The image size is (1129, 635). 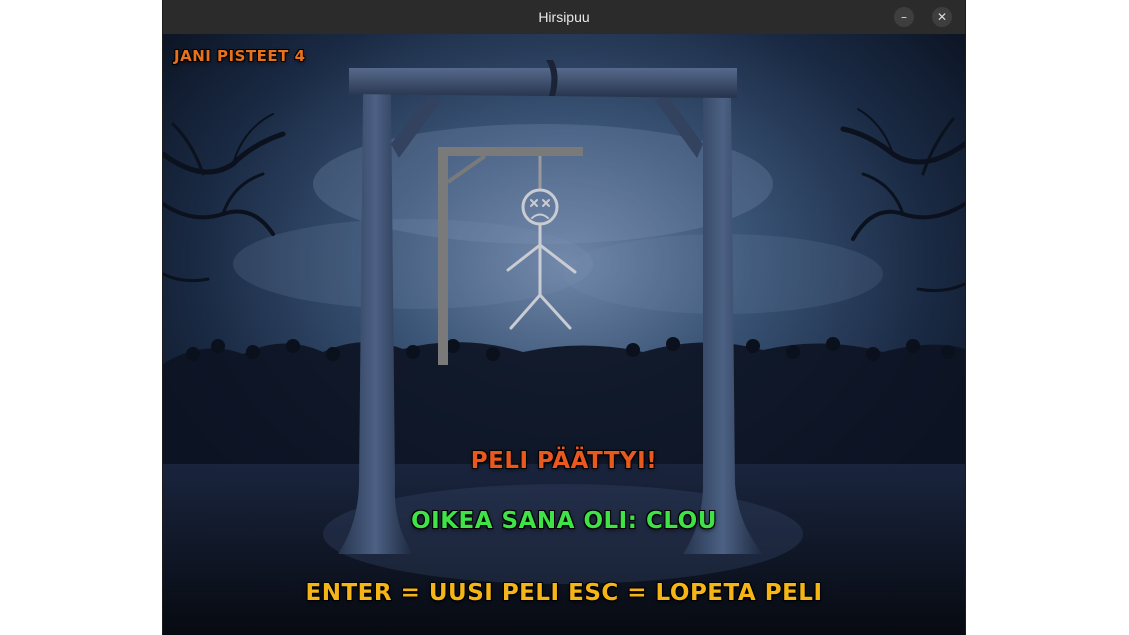 What do you see at coordinates (510, 151) in the screenshot?
I see `gallows-beam` at bounding box center [510, 151].